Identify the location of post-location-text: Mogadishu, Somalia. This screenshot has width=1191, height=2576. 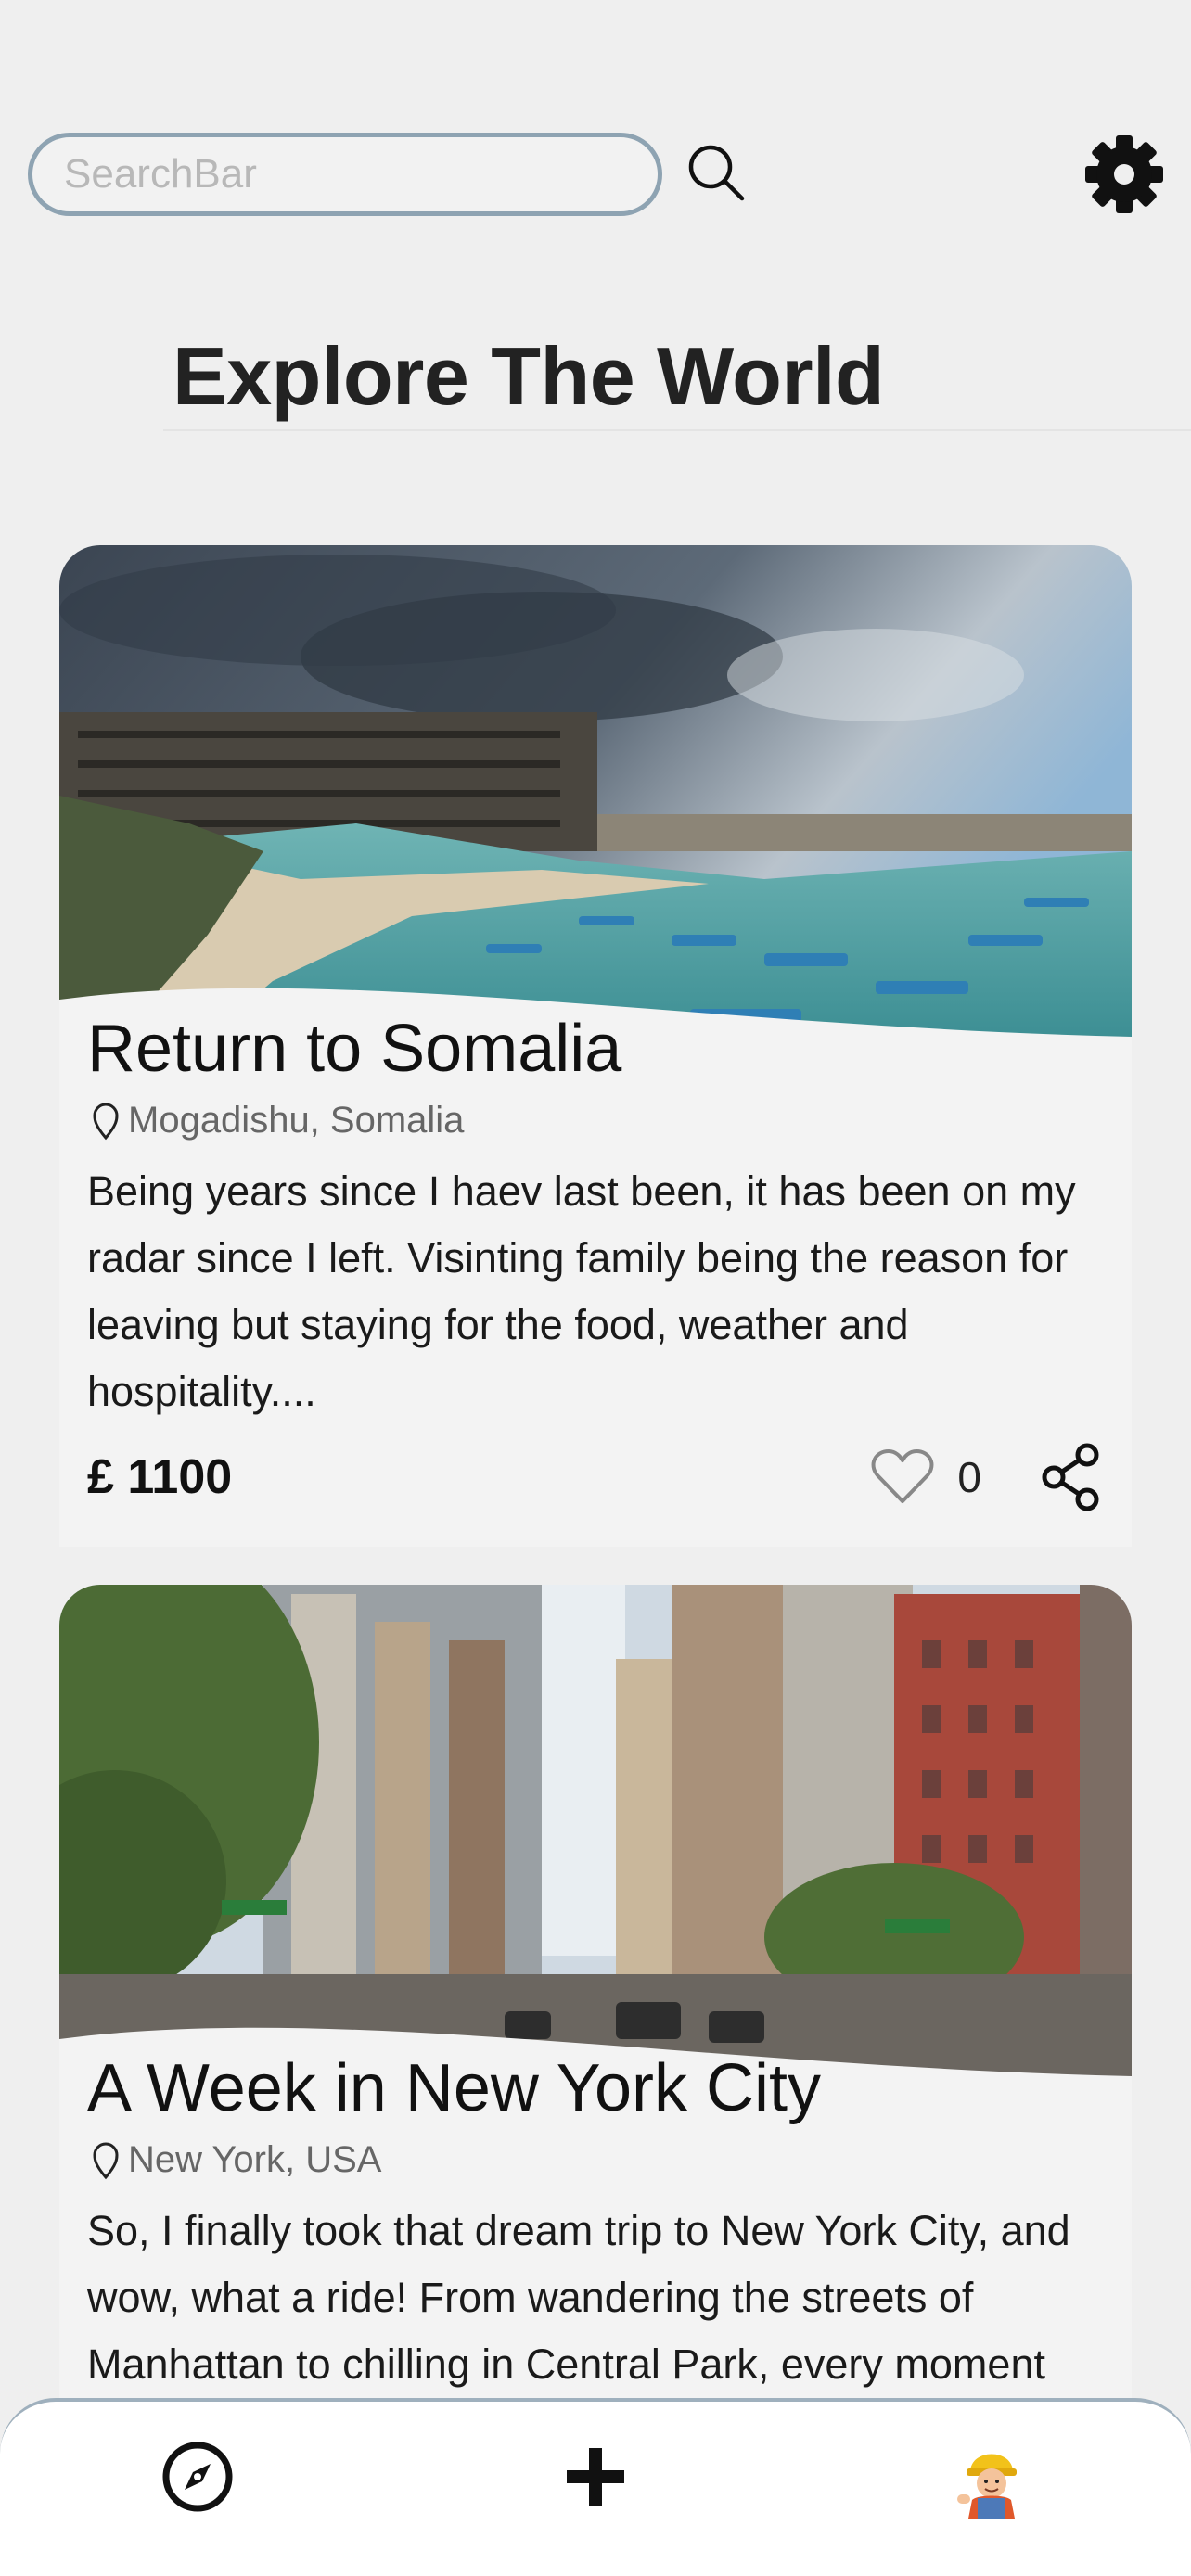
(296, 1120).